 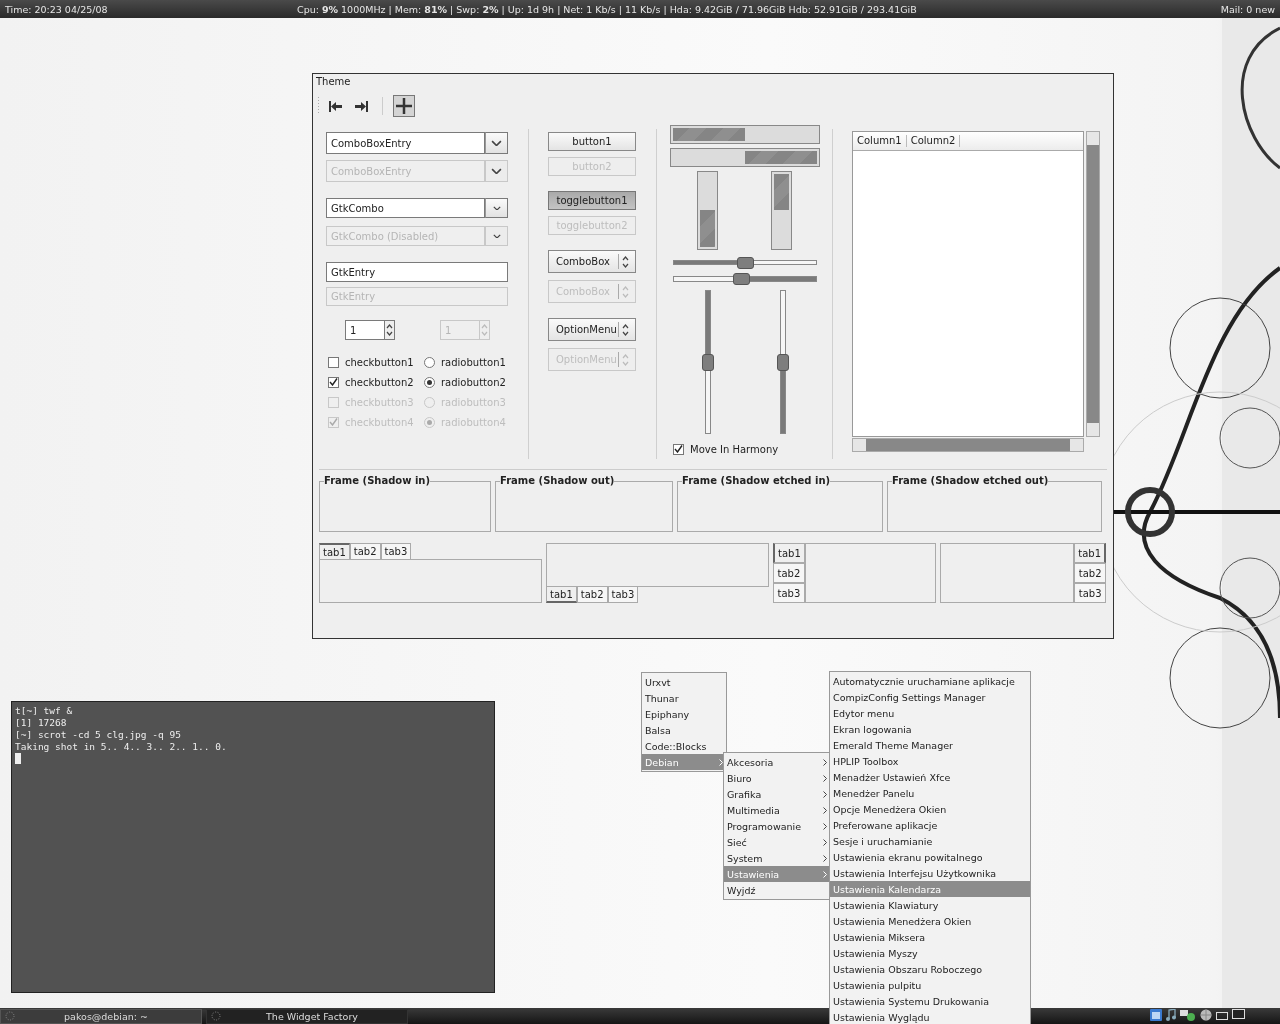 What do you see at coordinates (930, 697) in the screenshot?
I see `menu-item: CompizConfig Settings Manager` at bounding box center [930, 697].